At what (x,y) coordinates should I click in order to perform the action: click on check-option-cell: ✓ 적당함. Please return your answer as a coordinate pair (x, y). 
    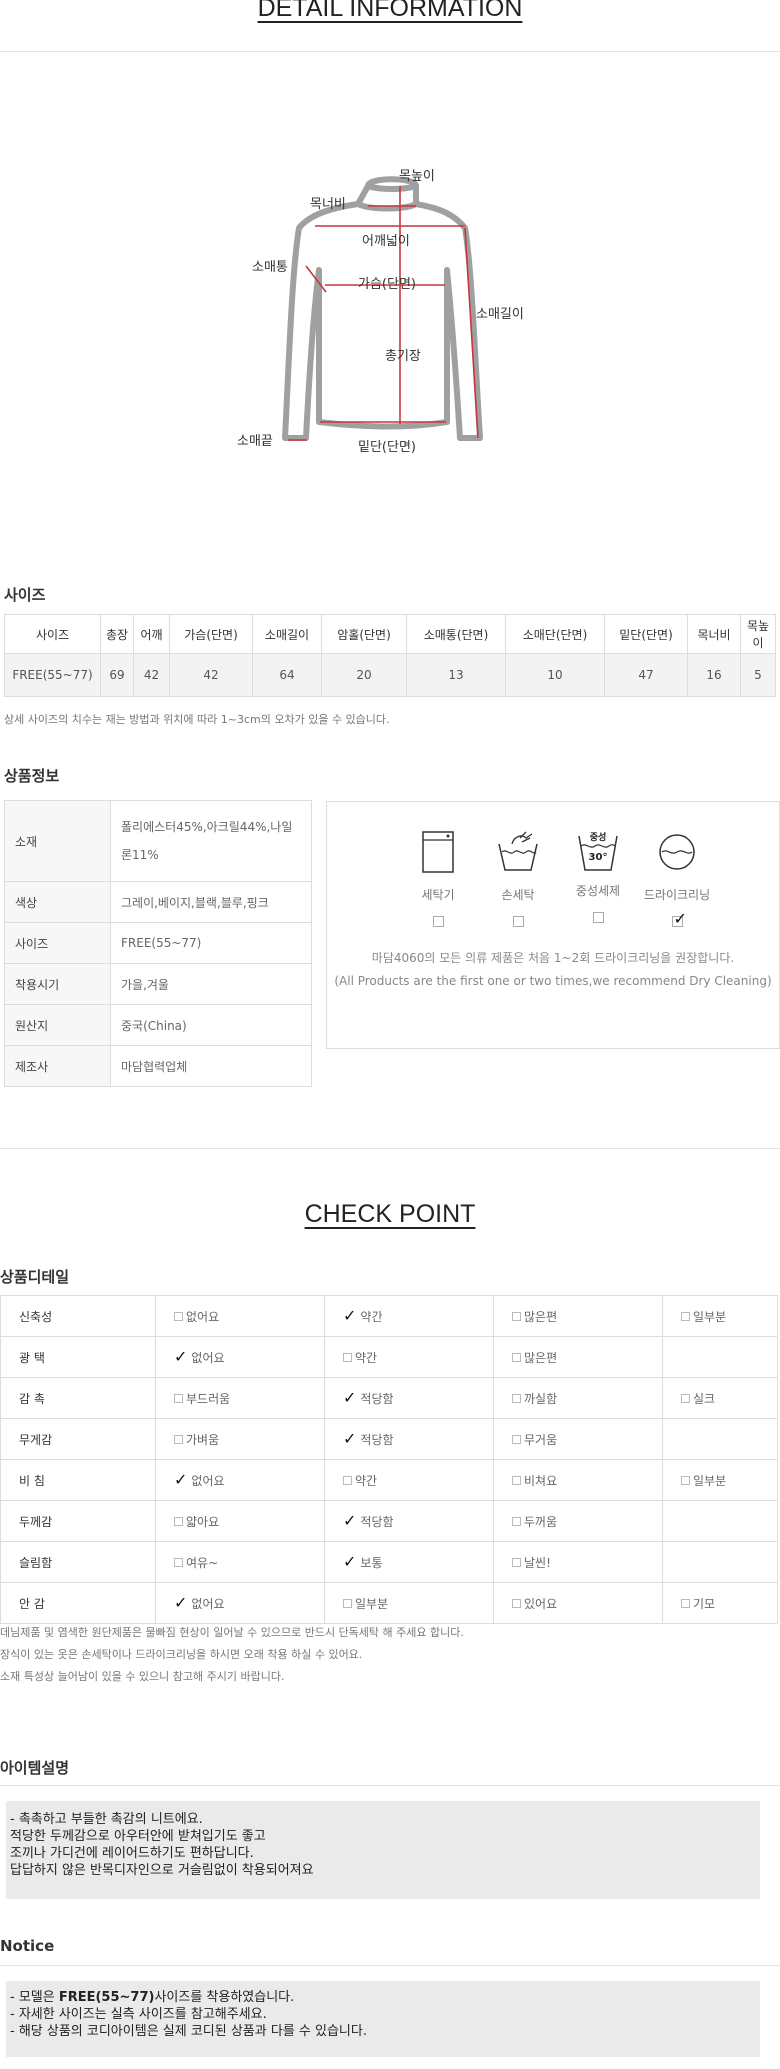
    Looking at the image, I should click on (409, 1521).